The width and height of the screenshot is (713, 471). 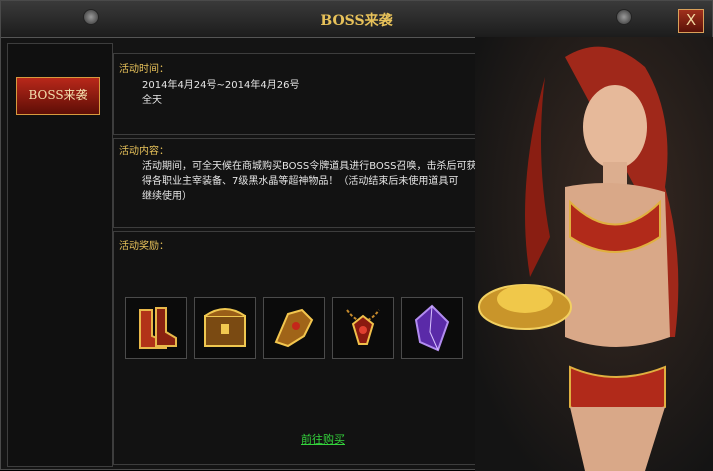 I want to click on time-range: 2014年4月24号~2014年4月26号, so click(x=221, y=85).